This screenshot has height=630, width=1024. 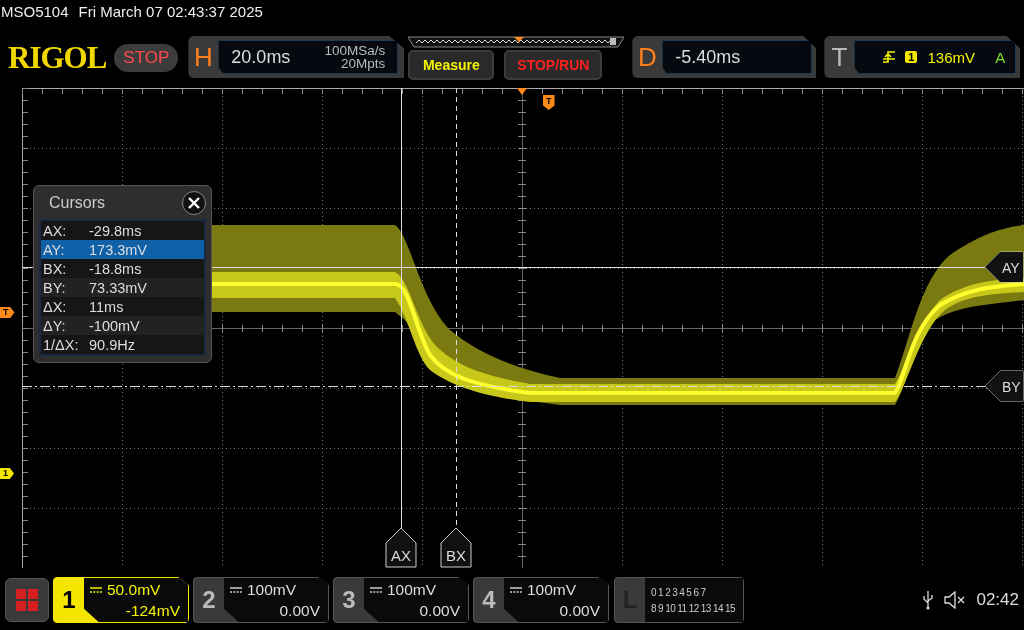 I want to click on horizontal-panel: H 20.0ms 100MSa/s 20Mpts, so click(x=296, y=57).